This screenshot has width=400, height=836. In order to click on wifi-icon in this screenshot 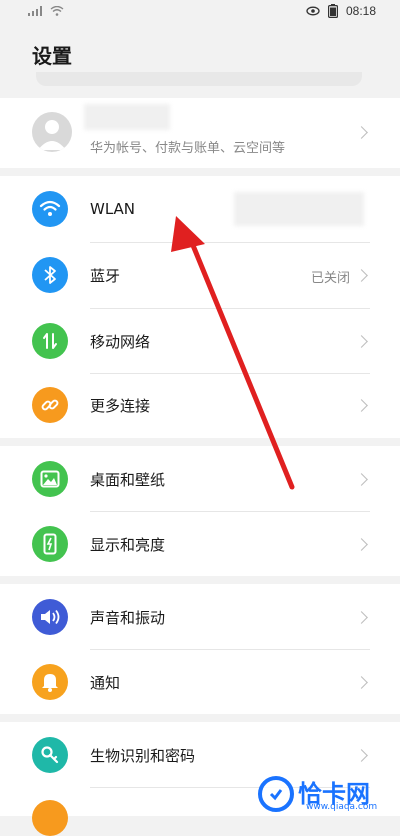, I will do `click(50, 209)`.